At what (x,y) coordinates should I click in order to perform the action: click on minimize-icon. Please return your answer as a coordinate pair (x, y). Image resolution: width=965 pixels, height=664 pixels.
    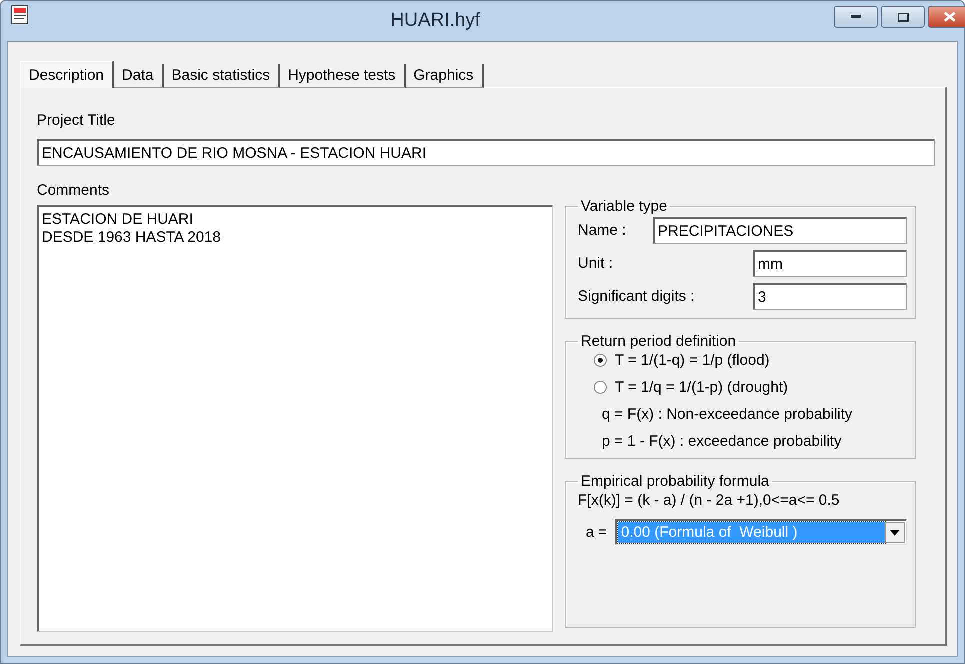
    Looking at the image, I should click on (856, 17).